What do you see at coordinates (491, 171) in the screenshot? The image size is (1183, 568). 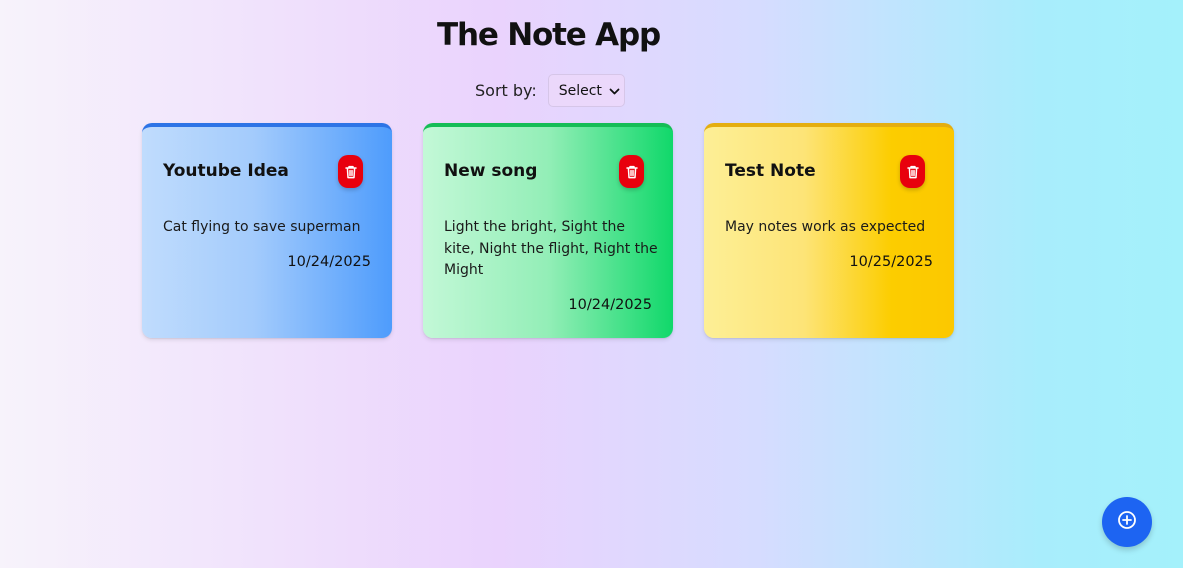 I see `note-title: New song` at bounding box center [491, 171].